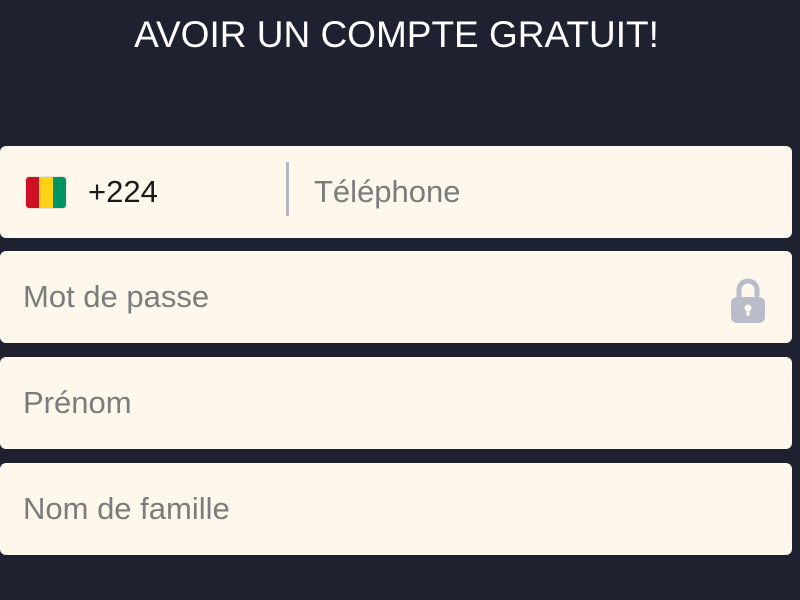  What do you see at coordinates (368, 297) in the screenshot?
I see `password-input` at bounding box center [368, 297].